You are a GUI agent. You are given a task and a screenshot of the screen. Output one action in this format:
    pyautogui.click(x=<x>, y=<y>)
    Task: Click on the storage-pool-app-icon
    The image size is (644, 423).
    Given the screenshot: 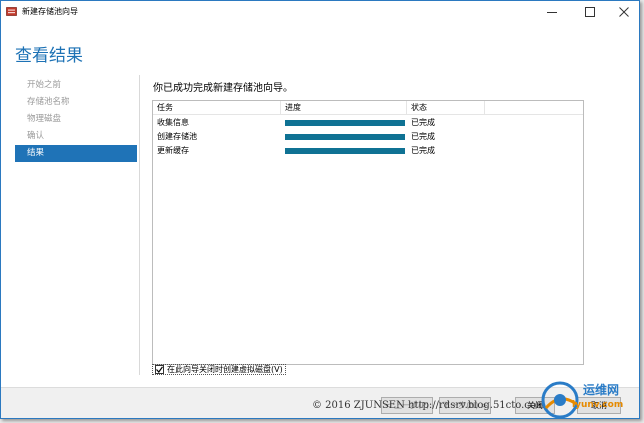 What is the action you would take?
    pyautogui.click(x=11, y=11)
    